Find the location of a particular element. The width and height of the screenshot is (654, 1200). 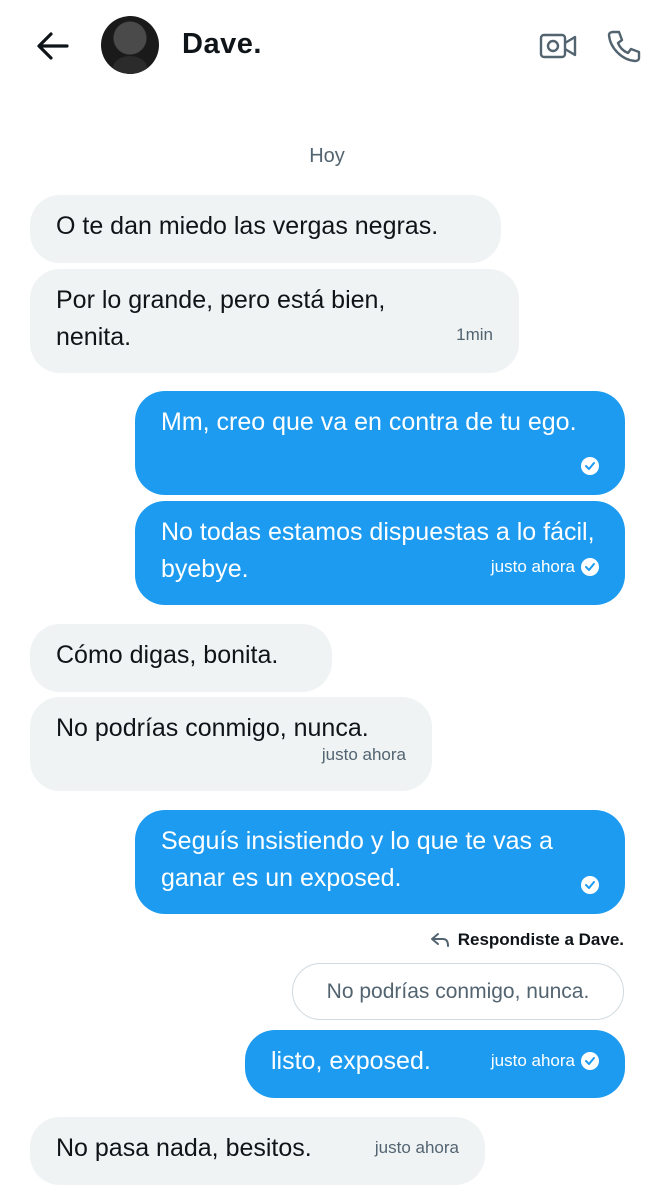

phone-call-button is located at coordinates (624, 46).